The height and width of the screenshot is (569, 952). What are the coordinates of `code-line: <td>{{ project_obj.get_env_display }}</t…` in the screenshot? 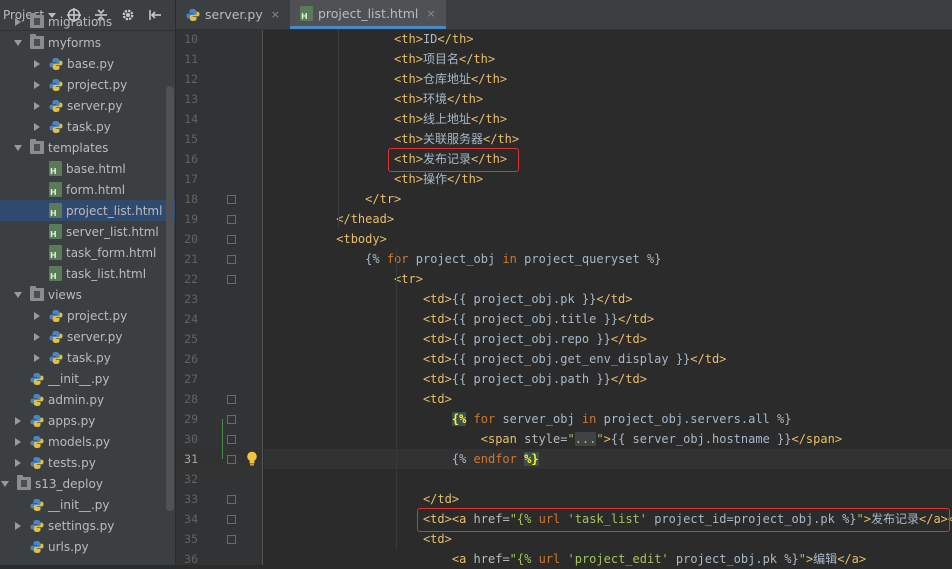 It's located at (608, 359).